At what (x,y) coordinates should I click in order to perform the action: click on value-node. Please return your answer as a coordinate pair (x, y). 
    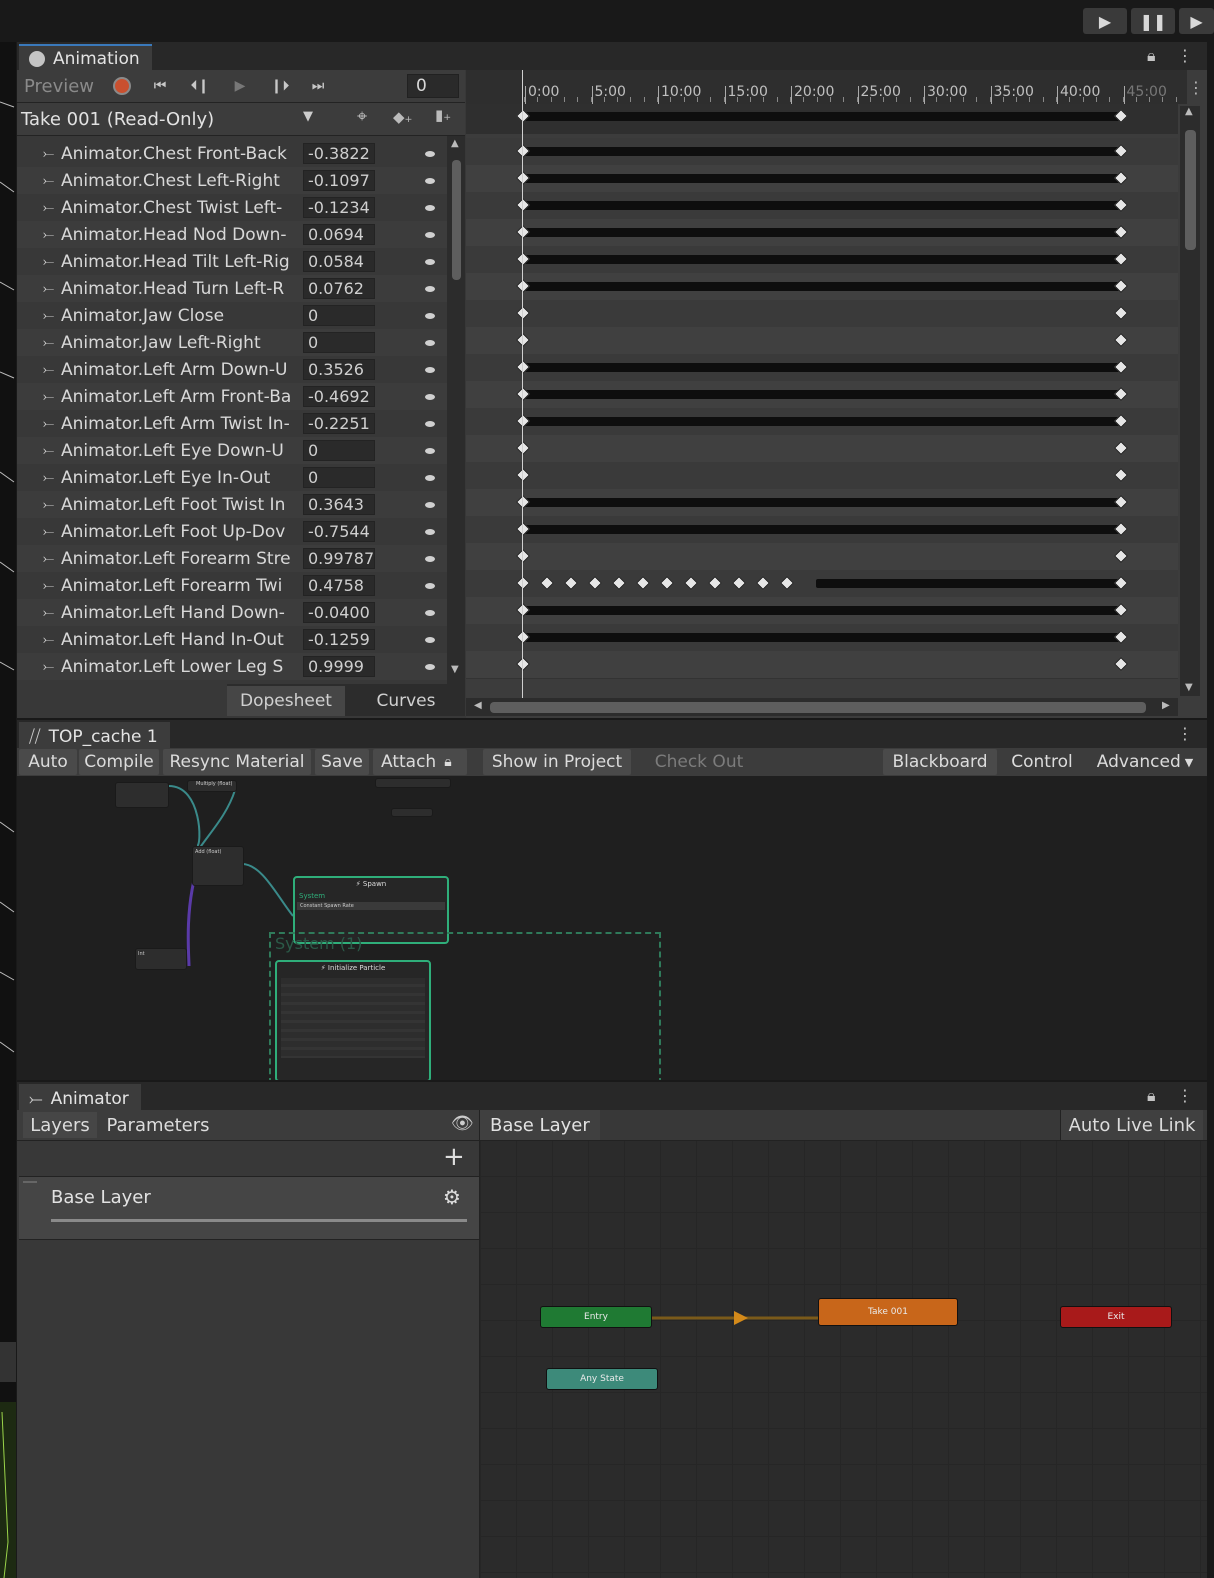
    Looking at the image, I should click on (412, 812).